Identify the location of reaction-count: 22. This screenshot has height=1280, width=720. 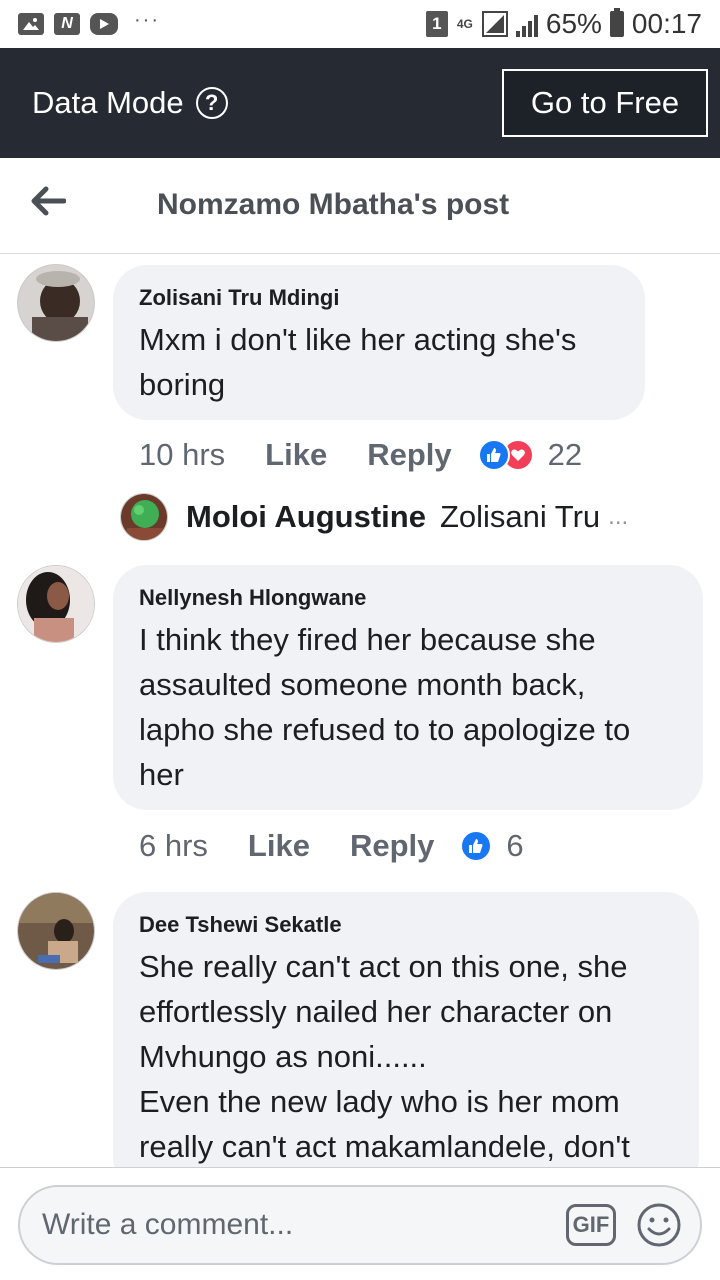
(565, 454).